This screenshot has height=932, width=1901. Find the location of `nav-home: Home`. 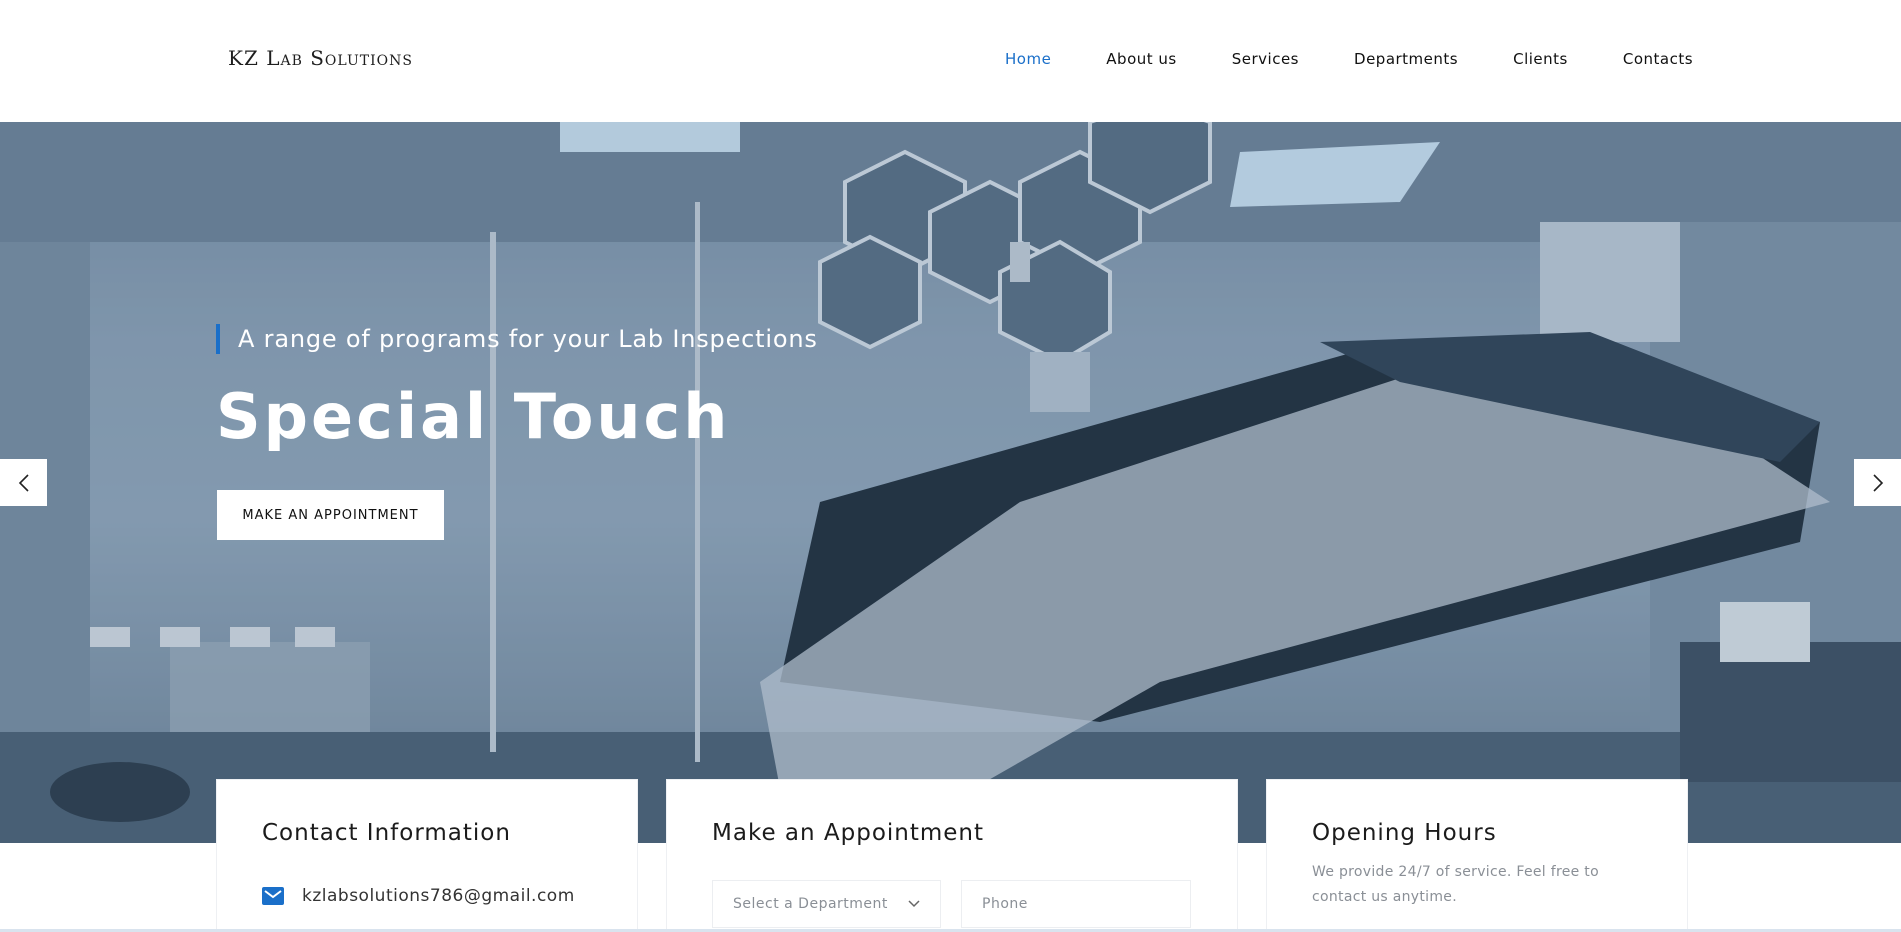

nav-home: Home is located at coordinates (1028, 59).